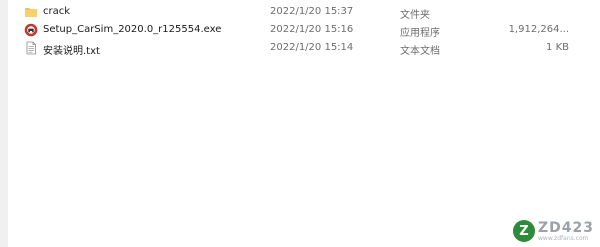  What do you see at coordinates (420, 51) in the screenshot?
I see `file-type: 文本文档` at bounding box center [420, 51].